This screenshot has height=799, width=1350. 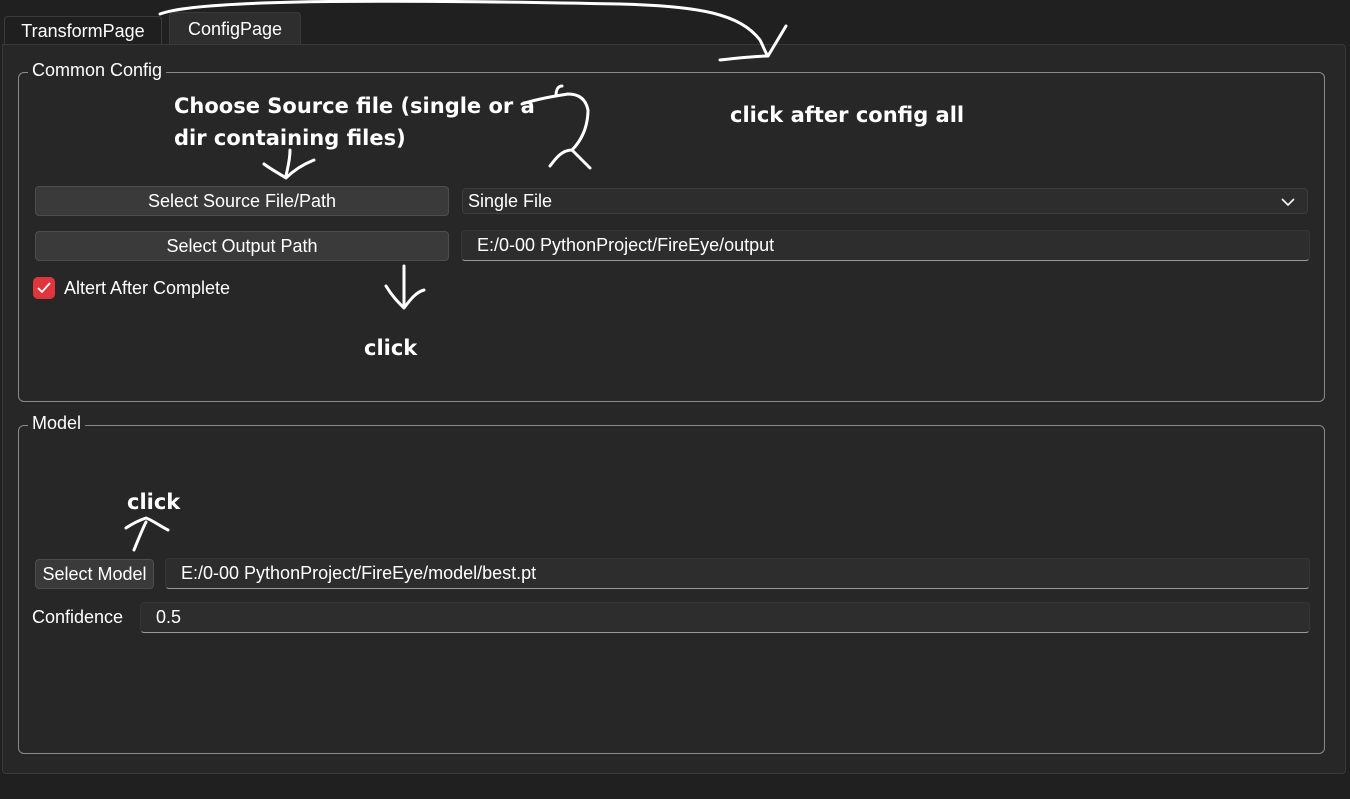 I want to click on annotation-click-after-config: click after config all, so click(x=847, y=115).